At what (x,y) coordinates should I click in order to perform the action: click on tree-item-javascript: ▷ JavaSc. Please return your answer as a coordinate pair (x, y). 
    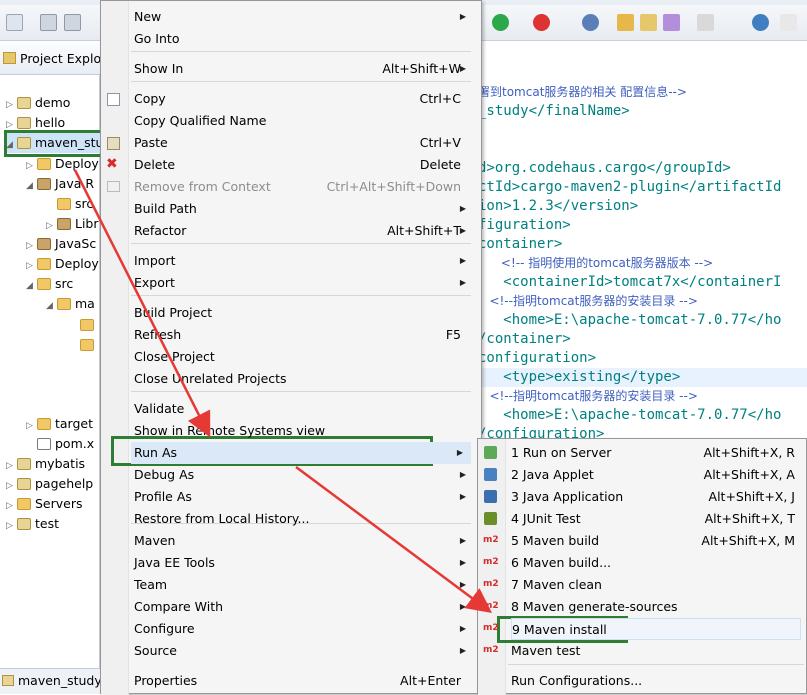
    Looking at the image, I should click on (61, 244).